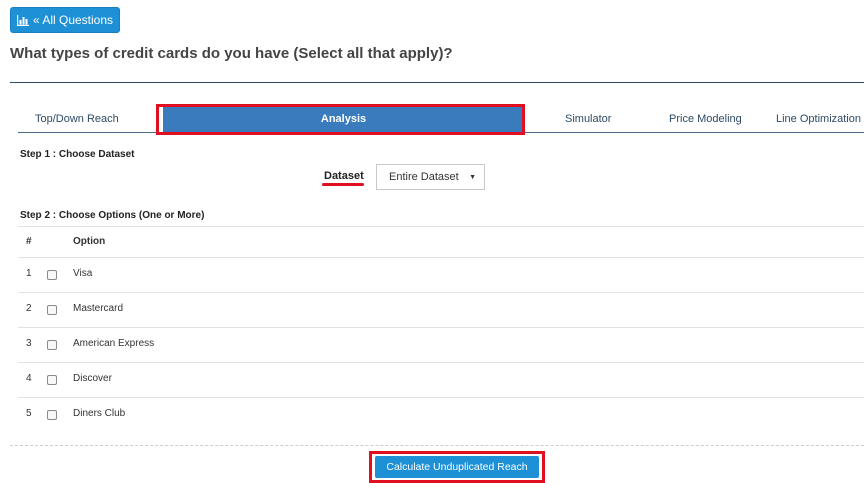 The height and width of the screenshot is (483, 864). Describe the element at coordinates (441, 379) in the screenshot. I see `table-row: 4 Discover` at that location.